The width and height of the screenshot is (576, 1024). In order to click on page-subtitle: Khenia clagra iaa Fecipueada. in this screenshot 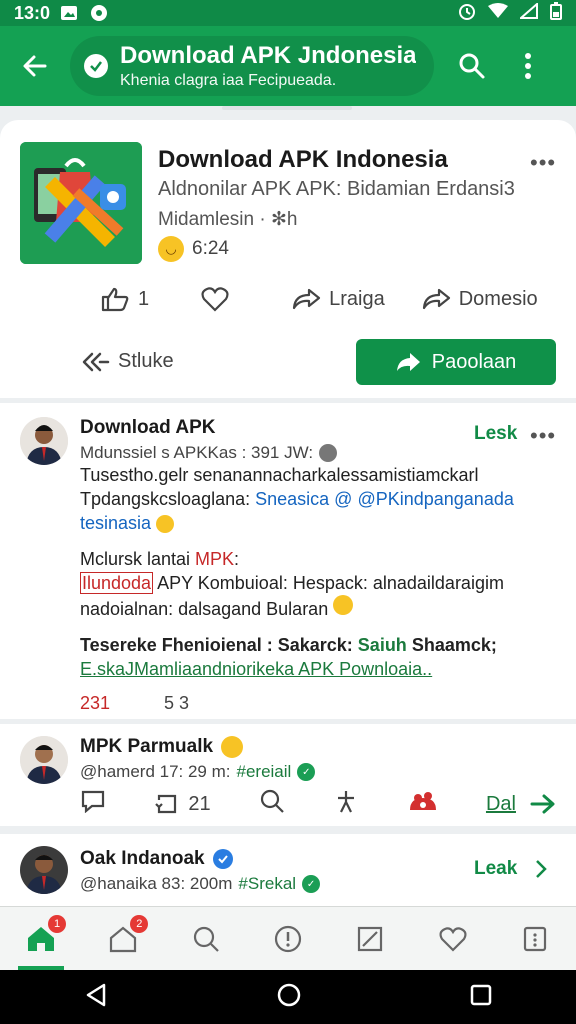, I will do `click(228, 80)`.